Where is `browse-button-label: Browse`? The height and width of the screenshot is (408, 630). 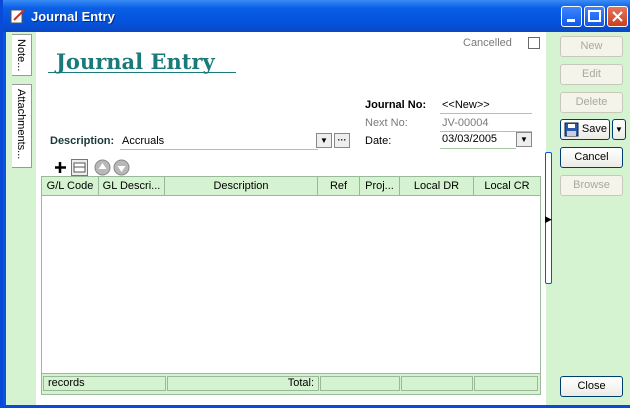
browse-button-label: Browse is located at coordinates (591, 185).